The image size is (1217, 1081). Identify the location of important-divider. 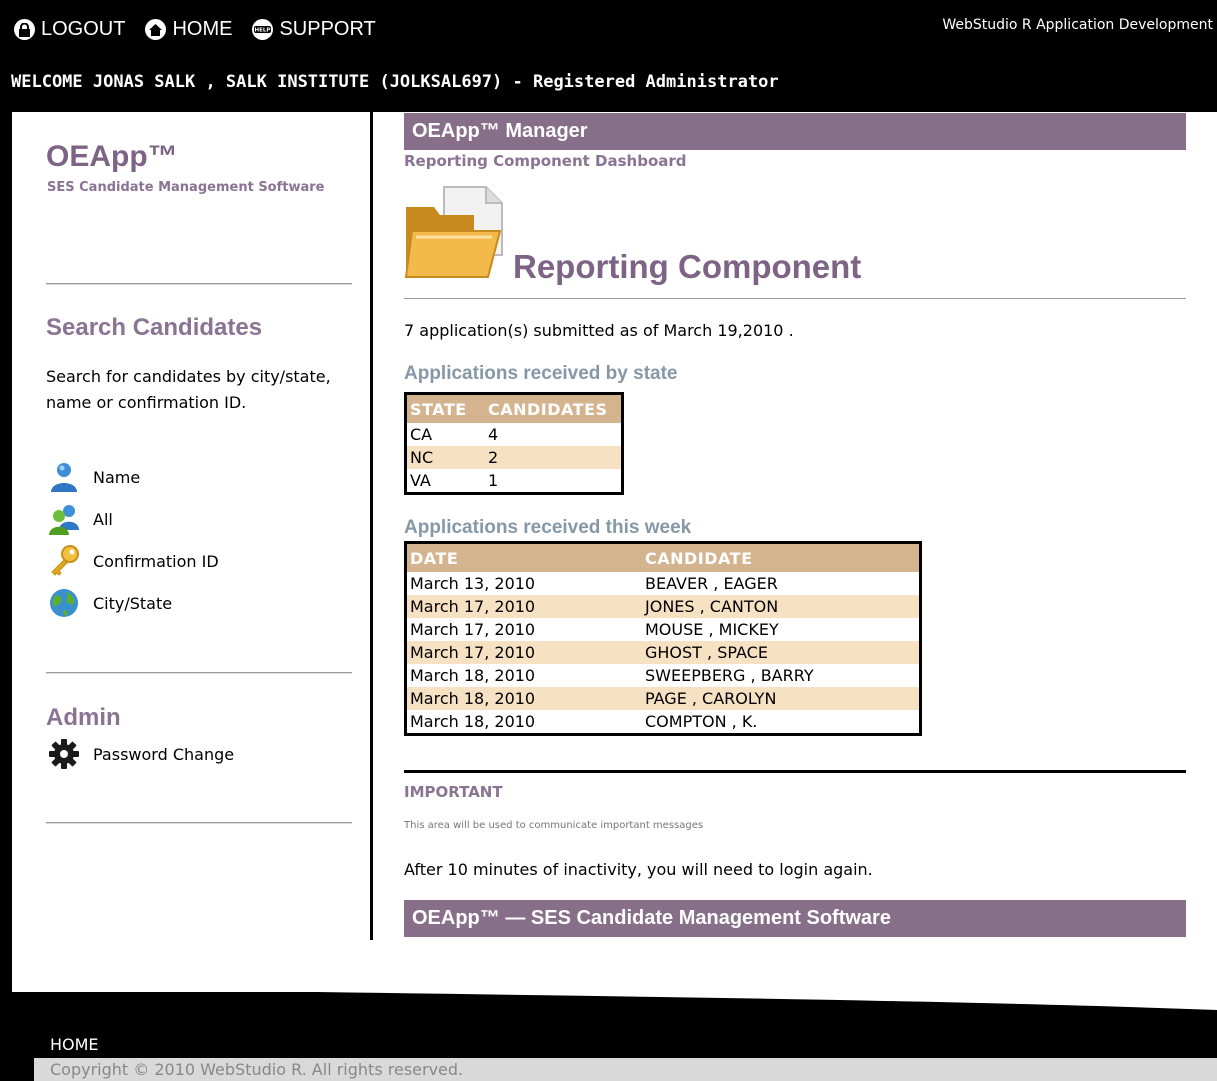
(795, 771).